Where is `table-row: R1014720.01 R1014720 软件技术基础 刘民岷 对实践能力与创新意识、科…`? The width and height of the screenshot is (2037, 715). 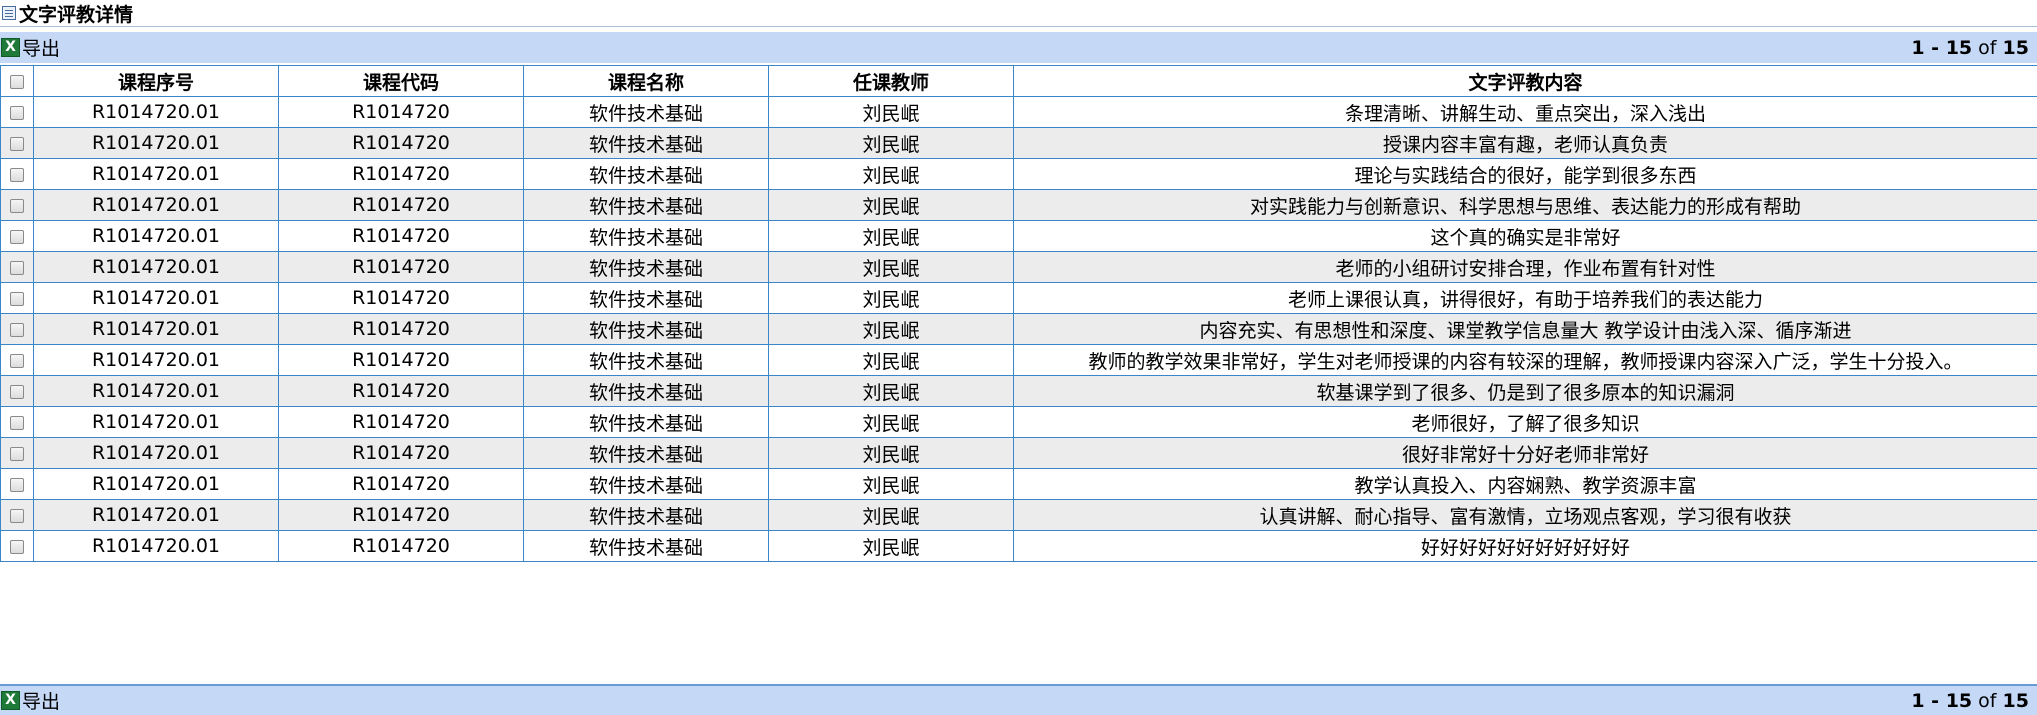 table-row: R1014720.01 R1014720 软件技术基础 刘民岷 对实践能力与创新意识、科… is located at coordinates (1018, 205).